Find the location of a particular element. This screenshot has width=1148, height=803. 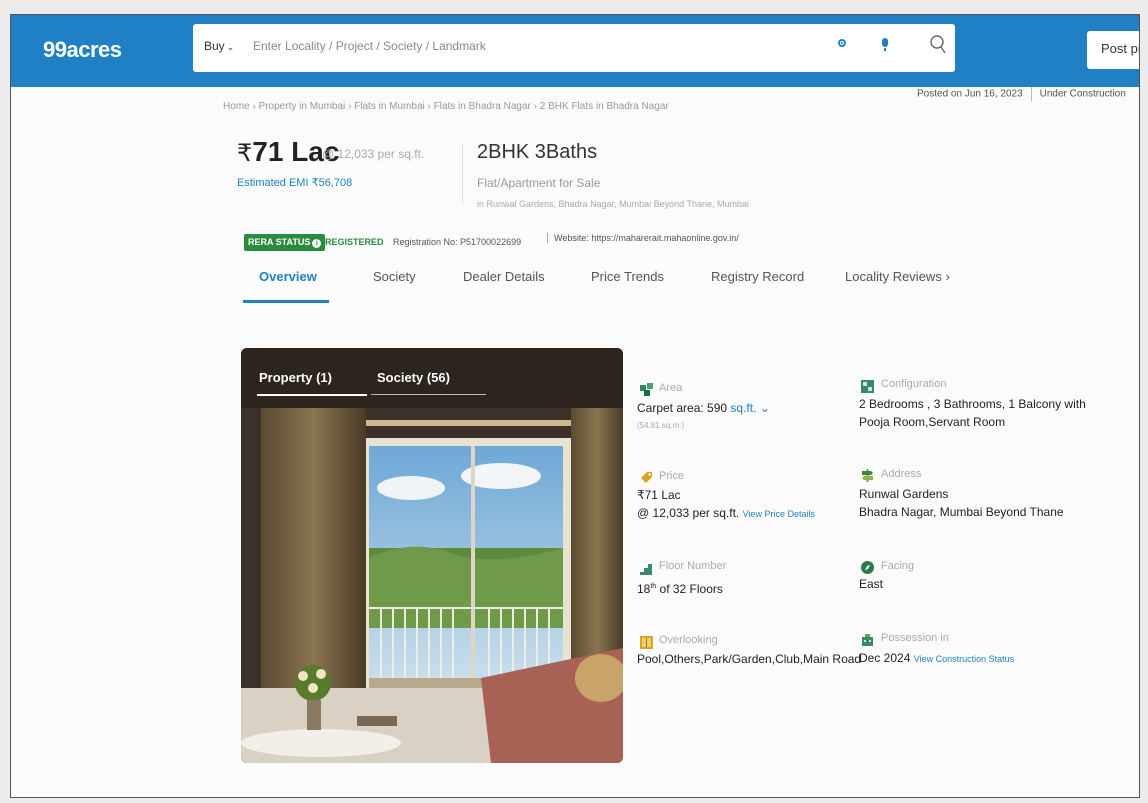

info-icon: i is located at coordinates (317, 243).